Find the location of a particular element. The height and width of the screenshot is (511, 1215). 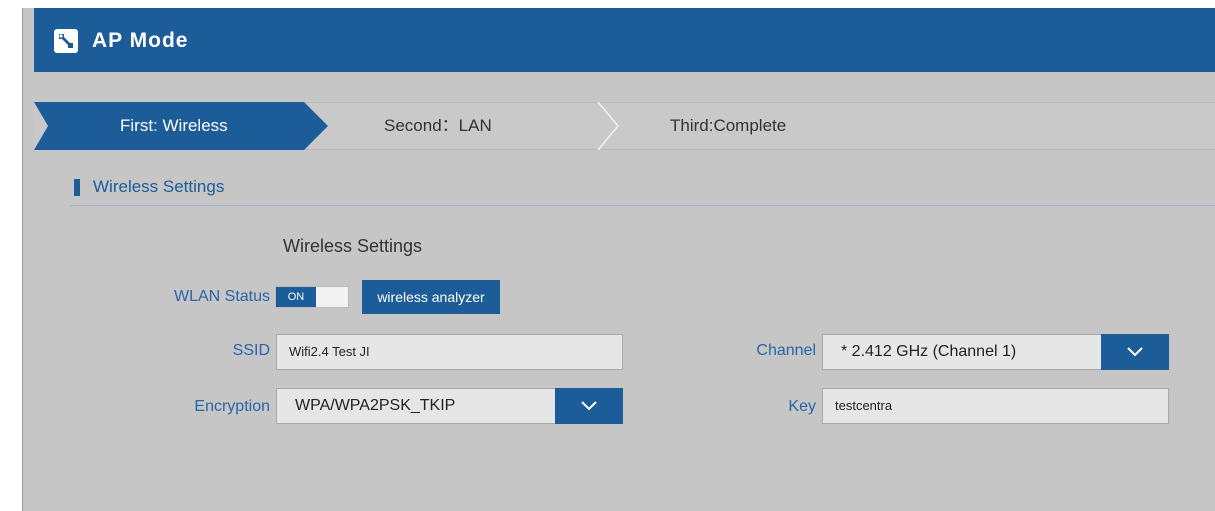

channel-value: * 2.412 GHz (Channel 1) is located at coordinates (929, 351).